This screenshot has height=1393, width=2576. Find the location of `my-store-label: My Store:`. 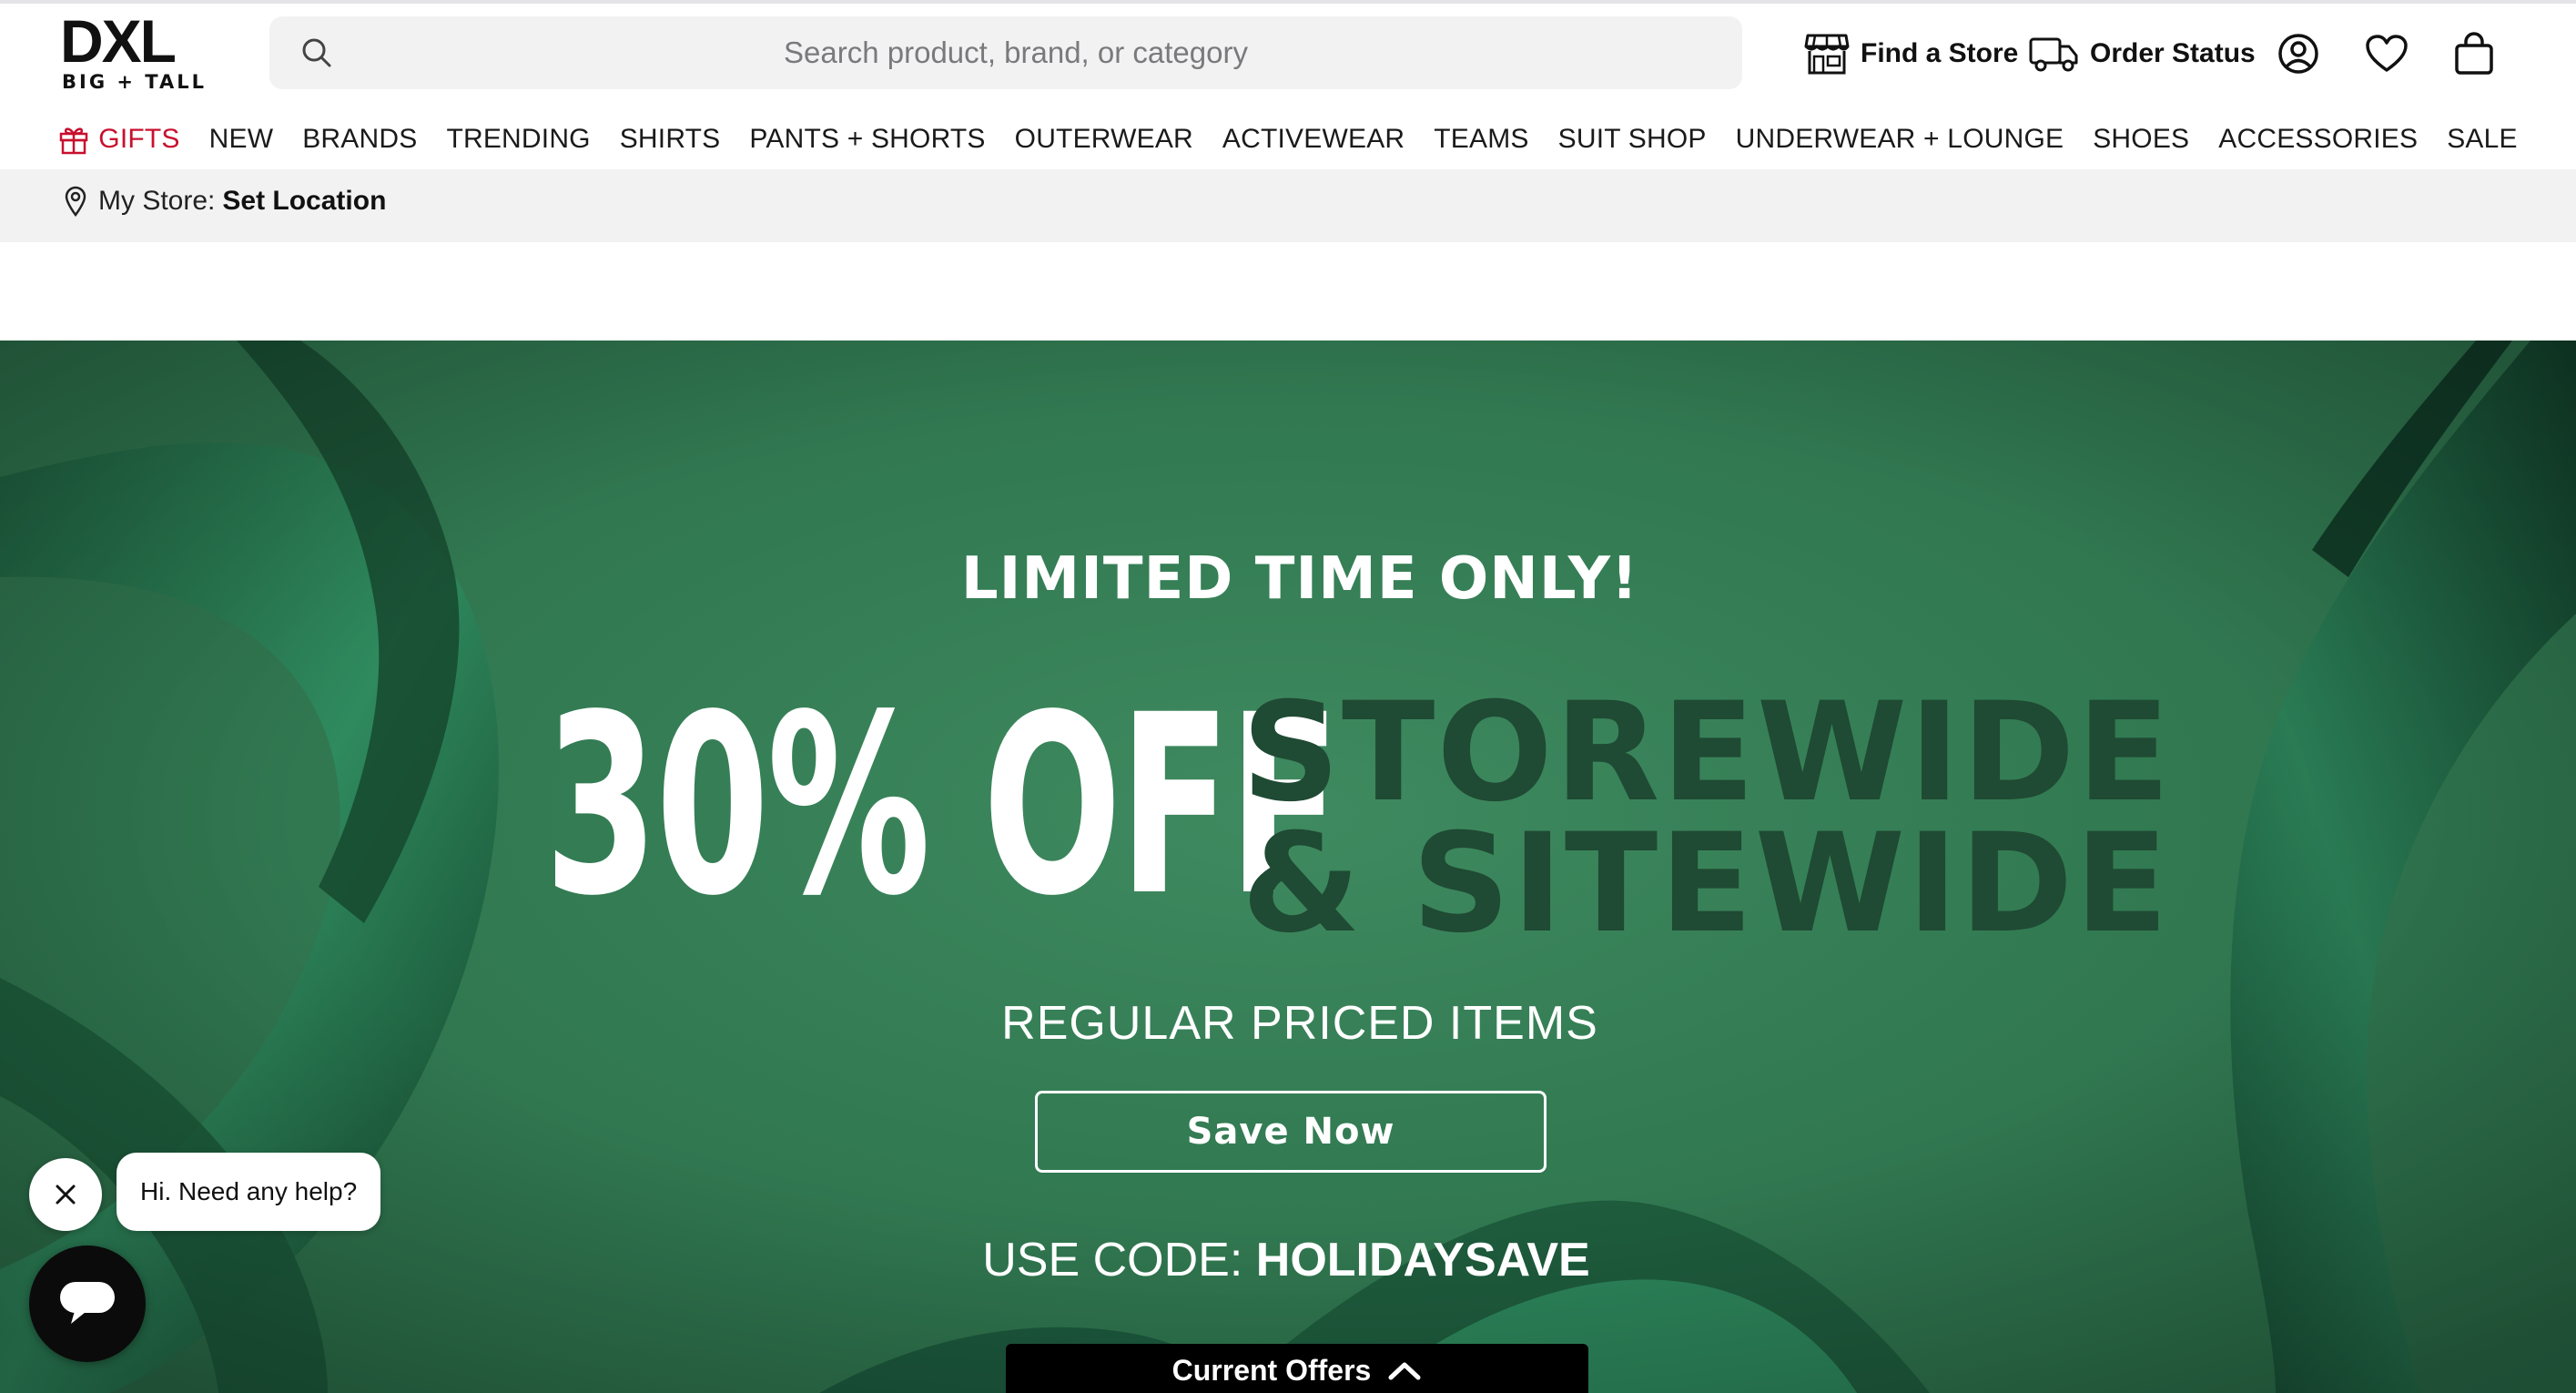

my-store-label: My Store: is located at coordinates (157, 201).